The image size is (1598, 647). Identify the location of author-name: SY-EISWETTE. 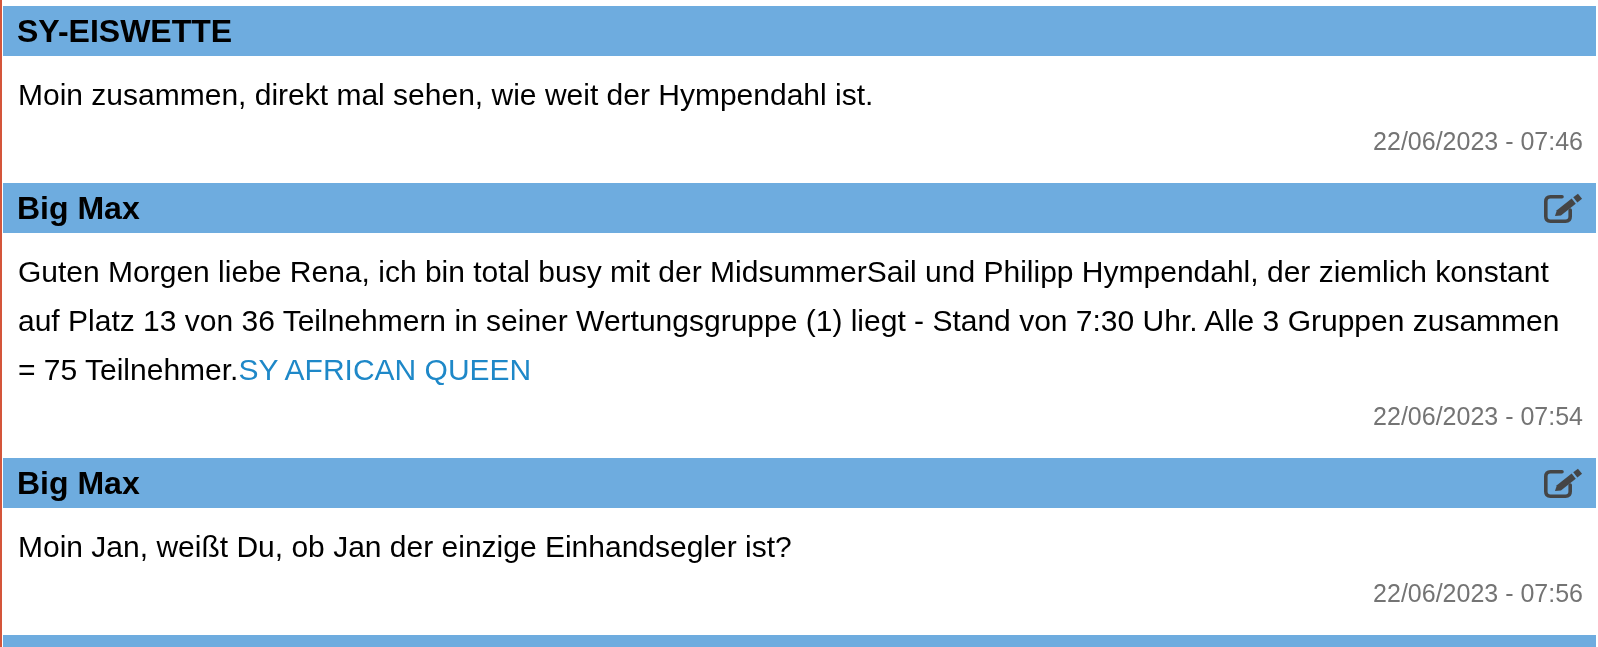
(125, 31).